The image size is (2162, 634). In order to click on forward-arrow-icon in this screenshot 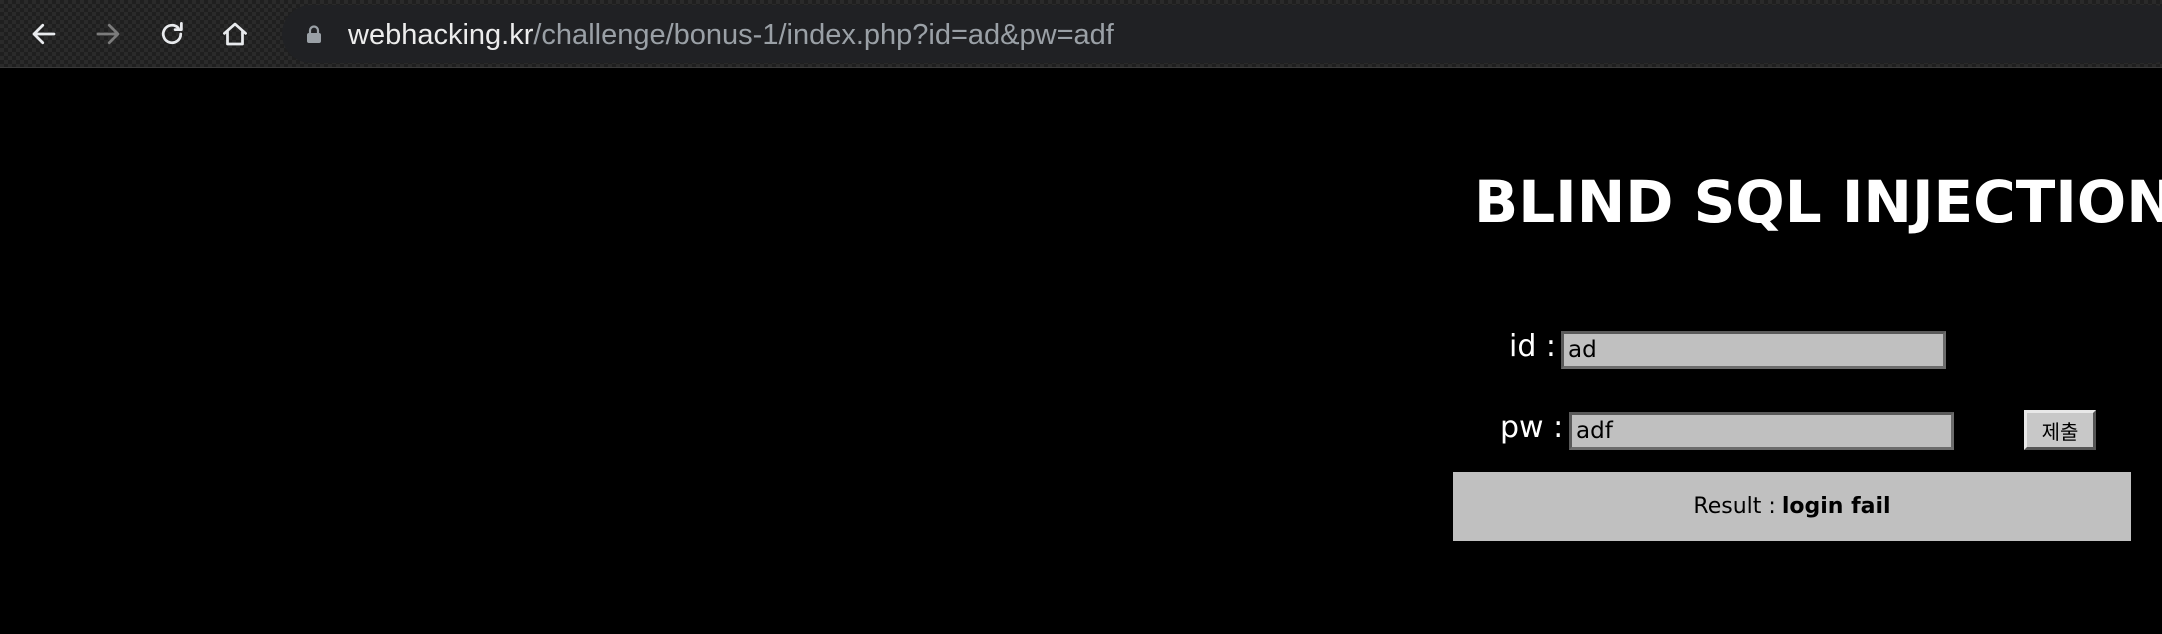, I will do `click(108, 34)`.